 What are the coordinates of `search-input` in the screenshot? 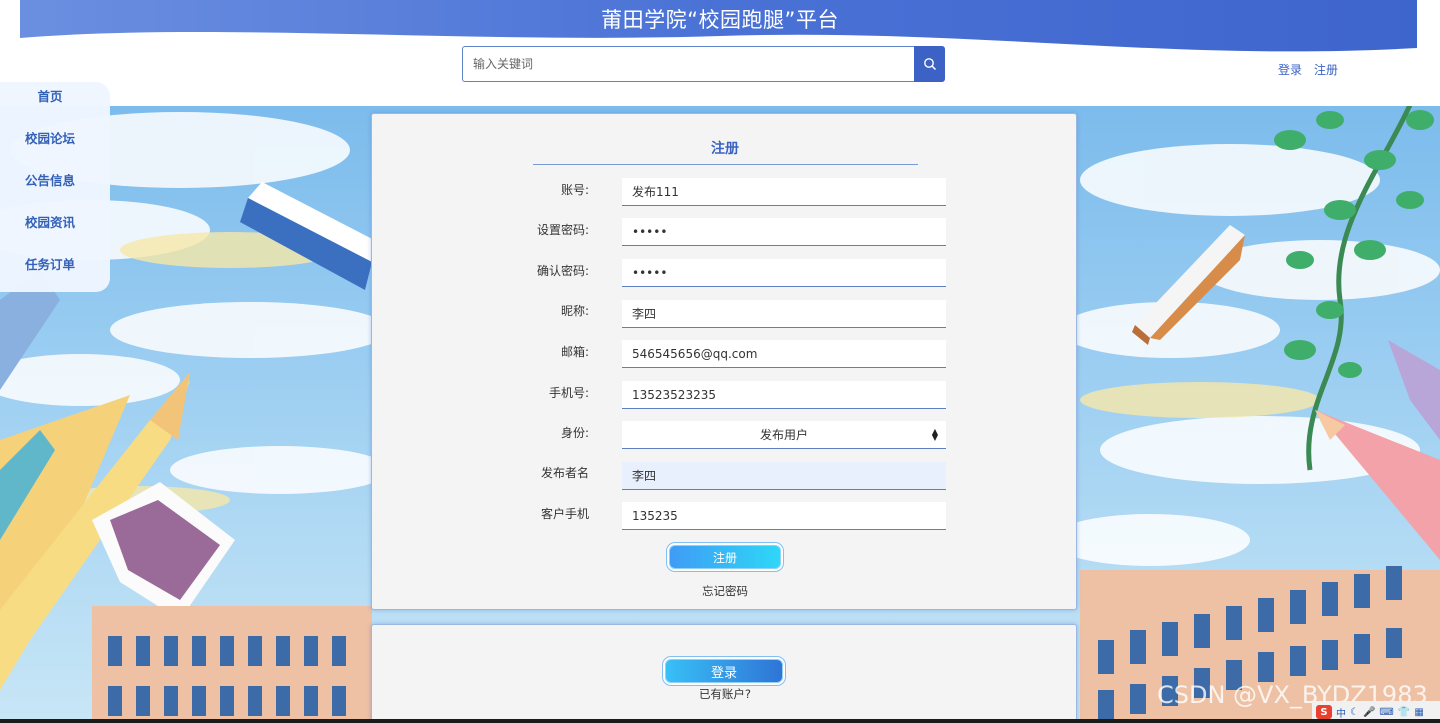 It's located at (688, 64).